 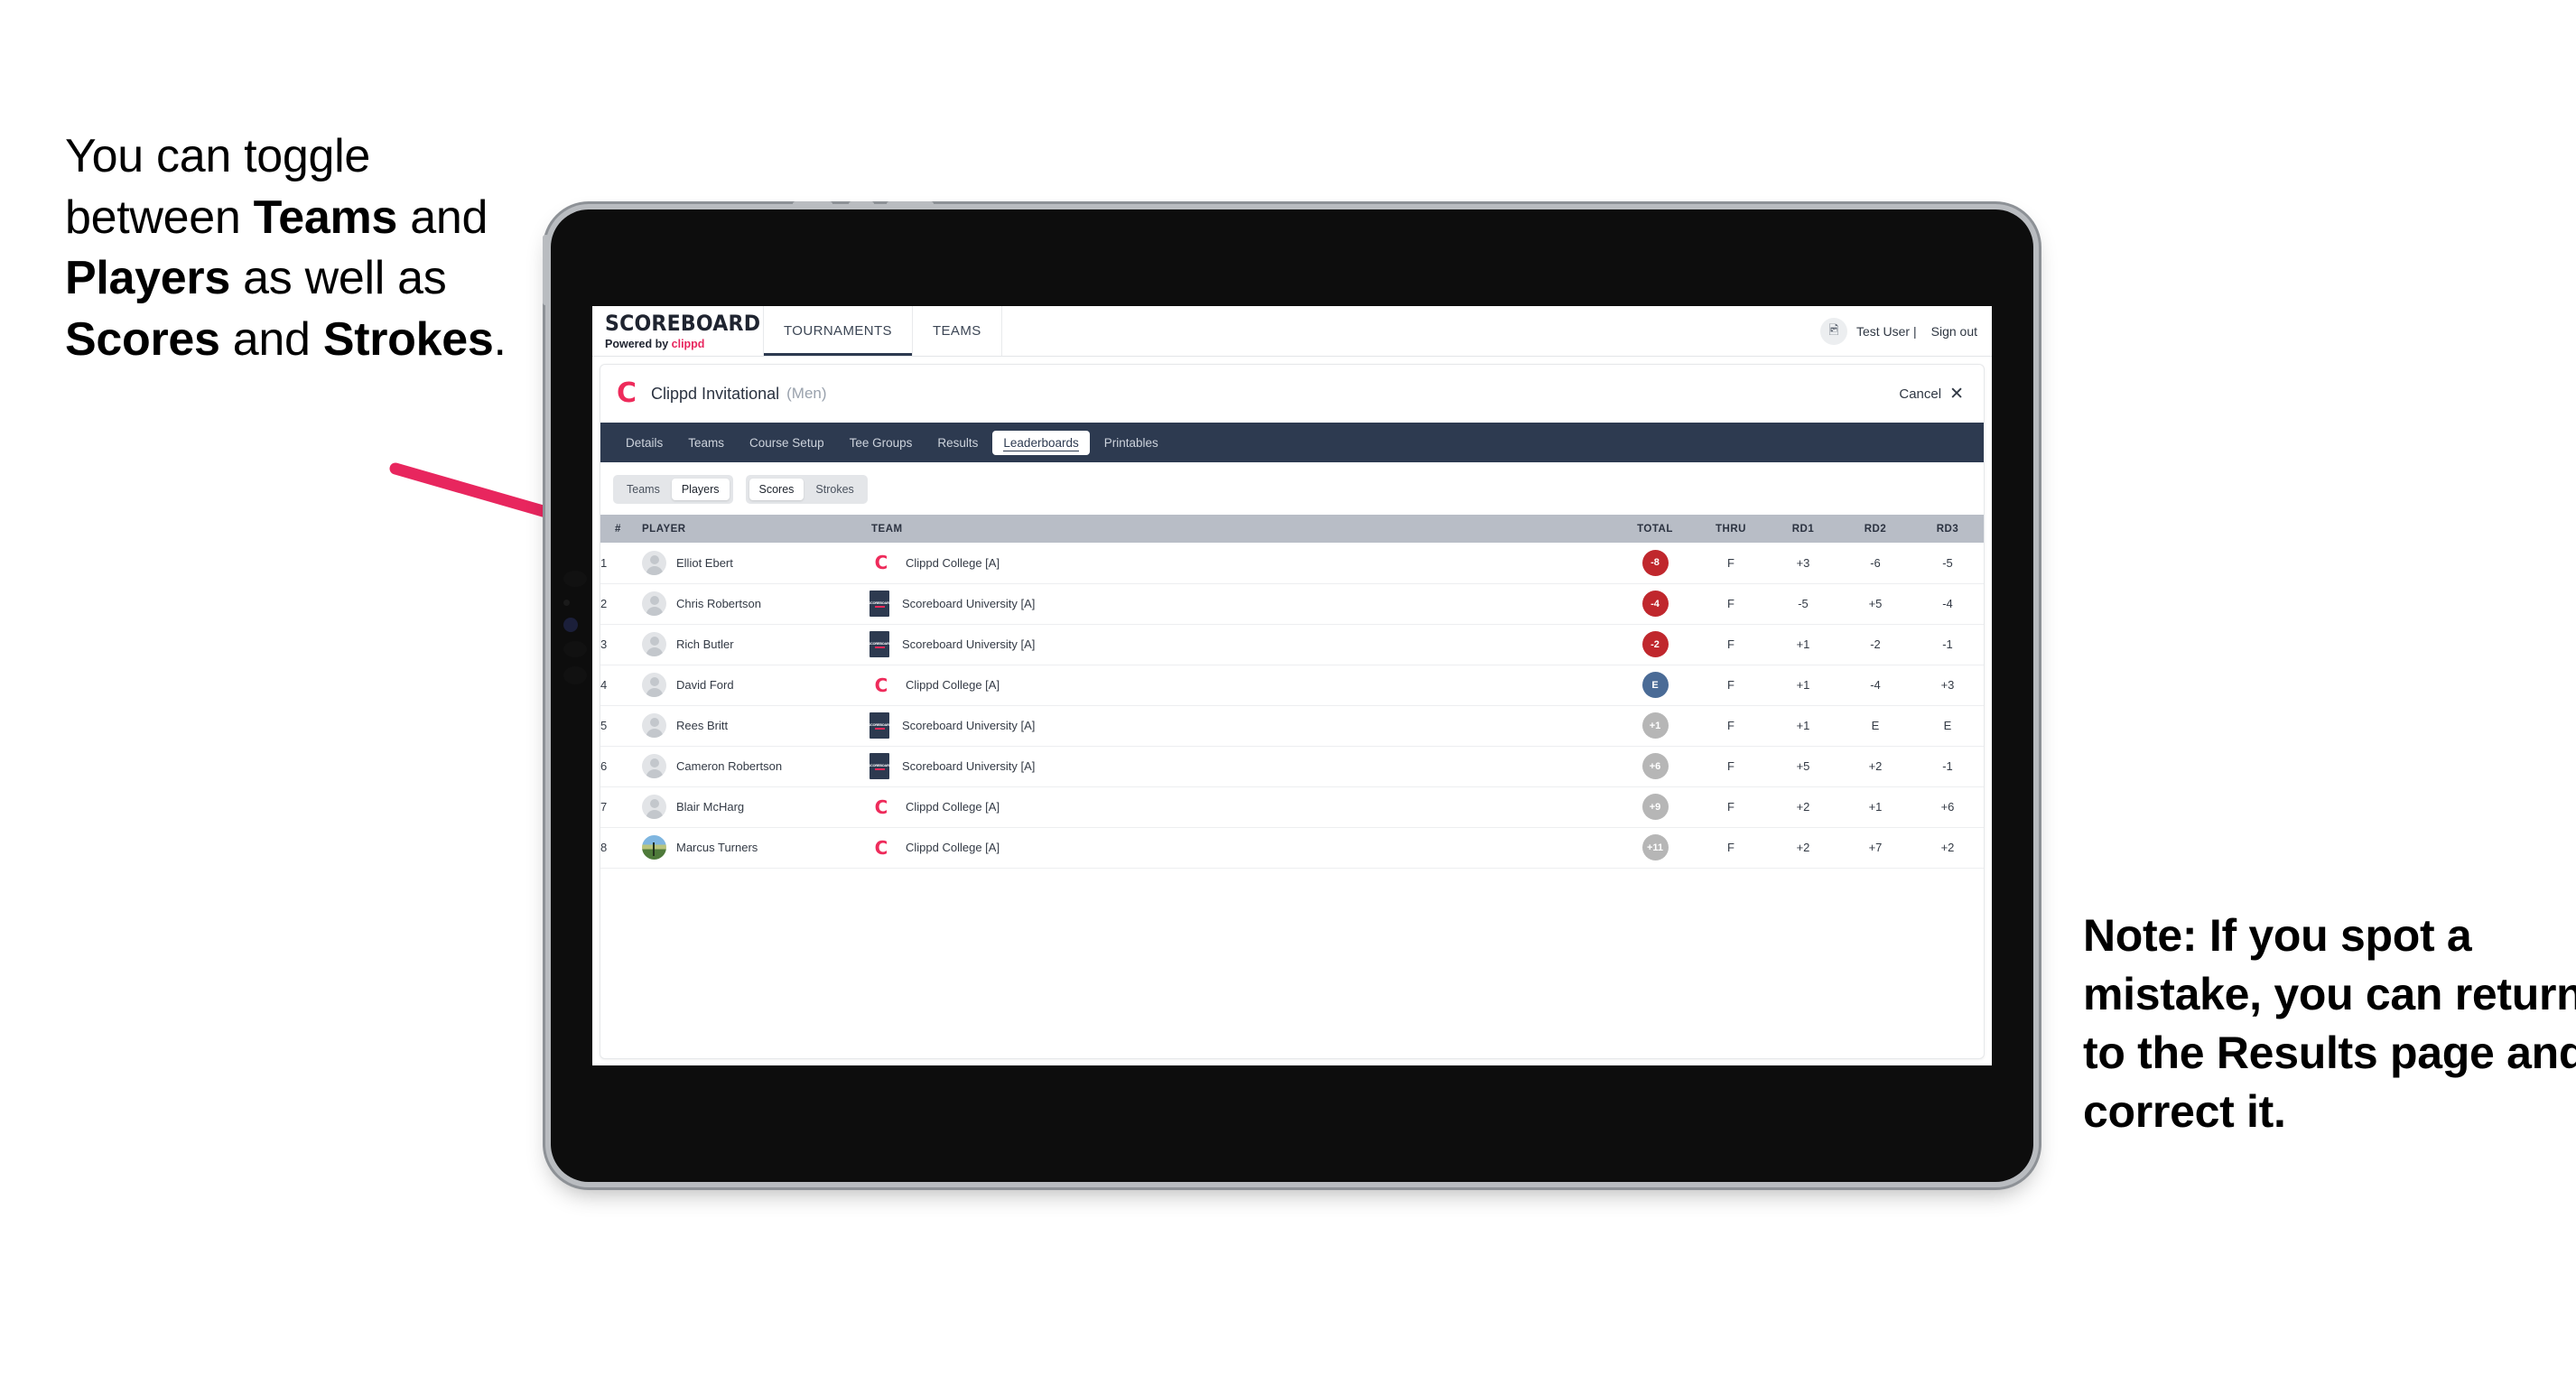 I want to click on col-rd1: RD1, so click(x=1803, y=529).